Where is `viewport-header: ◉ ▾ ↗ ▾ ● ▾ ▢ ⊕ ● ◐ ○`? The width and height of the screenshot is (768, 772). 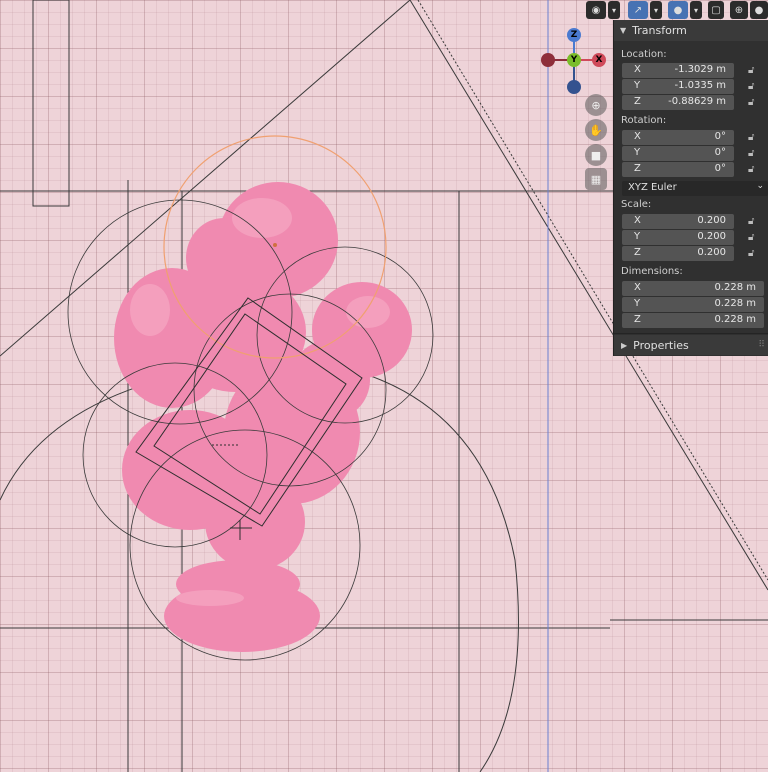 viewport-header: ◉ ▾ ↗ ▾ ● ▾ ▢ ⊕ ● ◐ ○ is located at coordinates (677, 10).